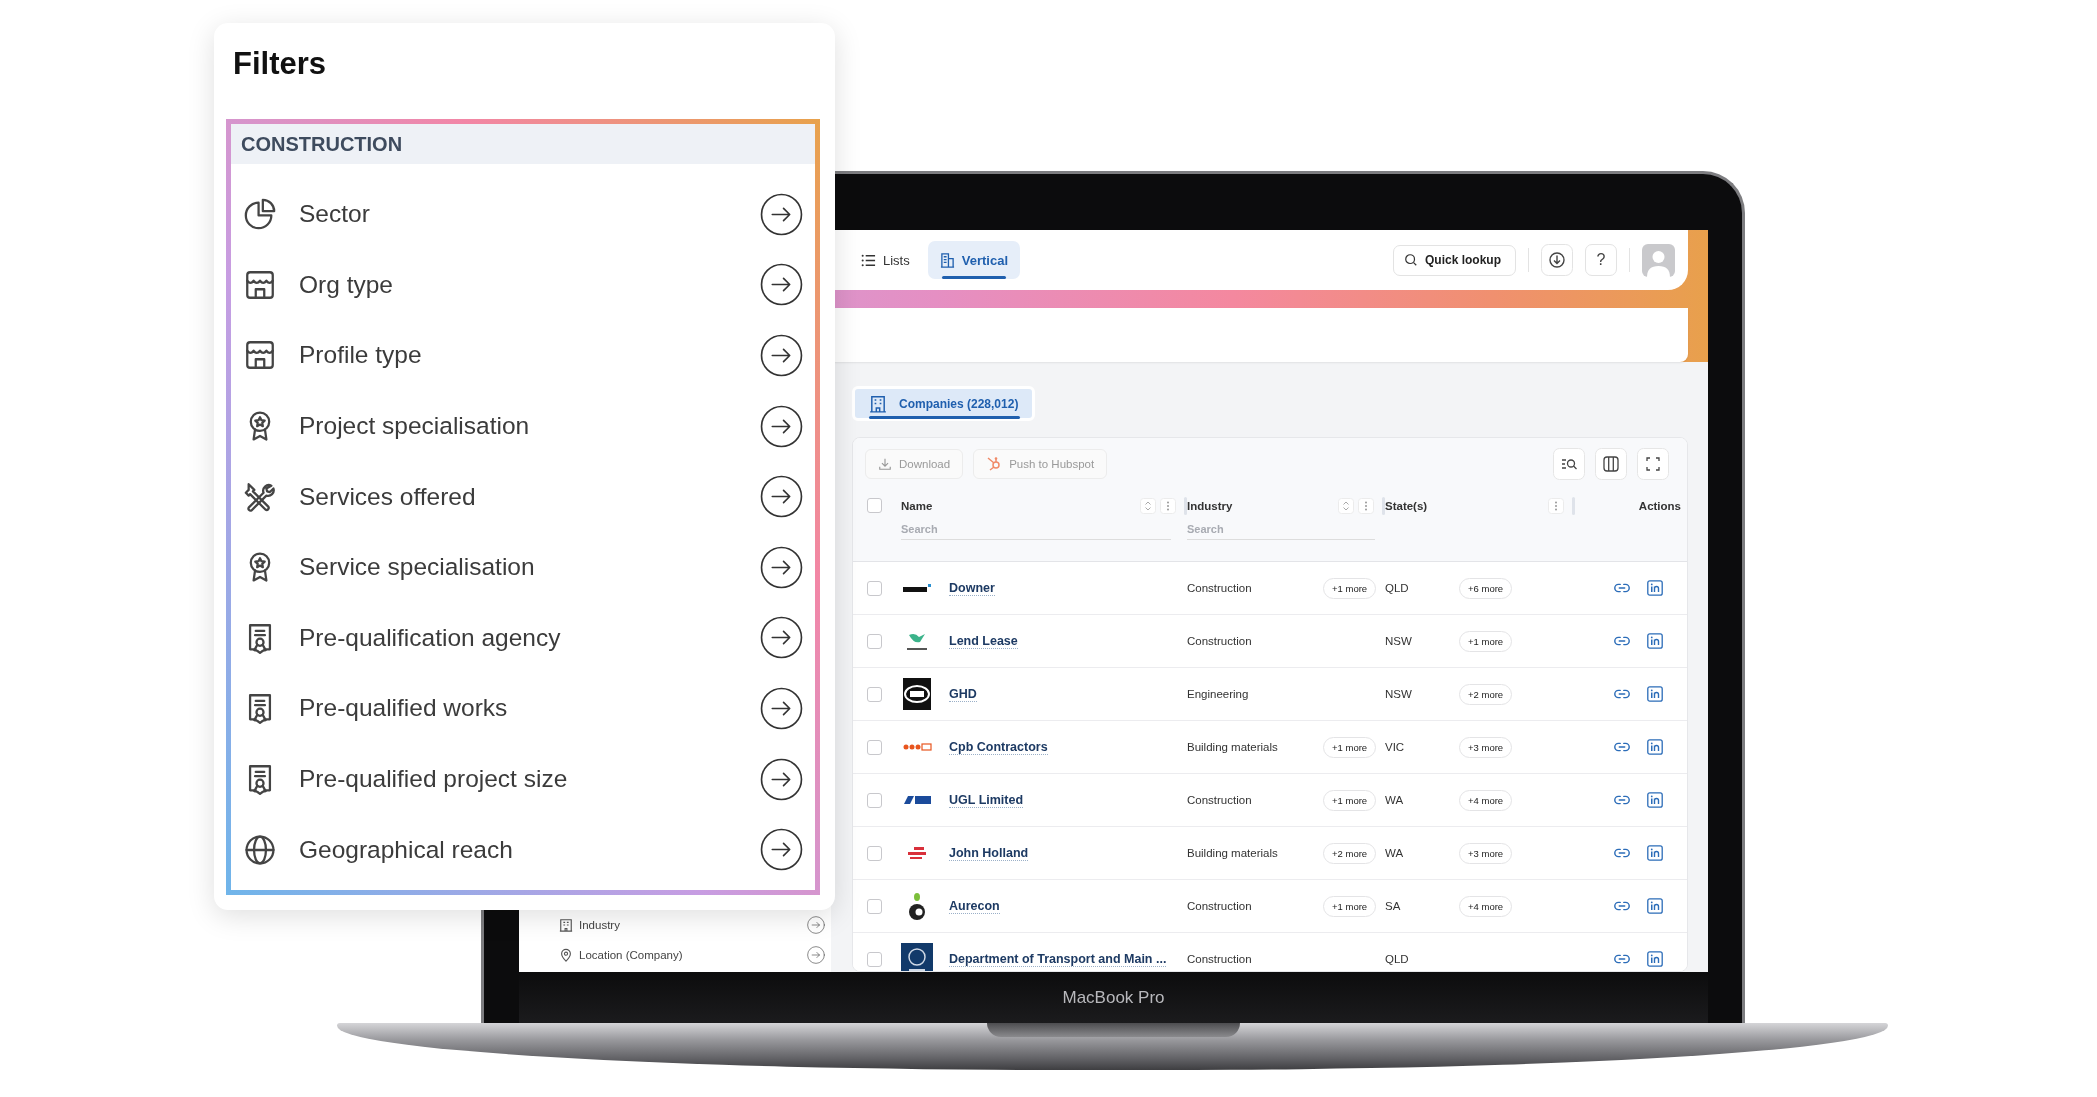 This screenshot has width=2097, height=1097. Describe the element at coordinates (944, 403) in the screenshot. I see `entity-tab: Companies (228,012)` at that location.